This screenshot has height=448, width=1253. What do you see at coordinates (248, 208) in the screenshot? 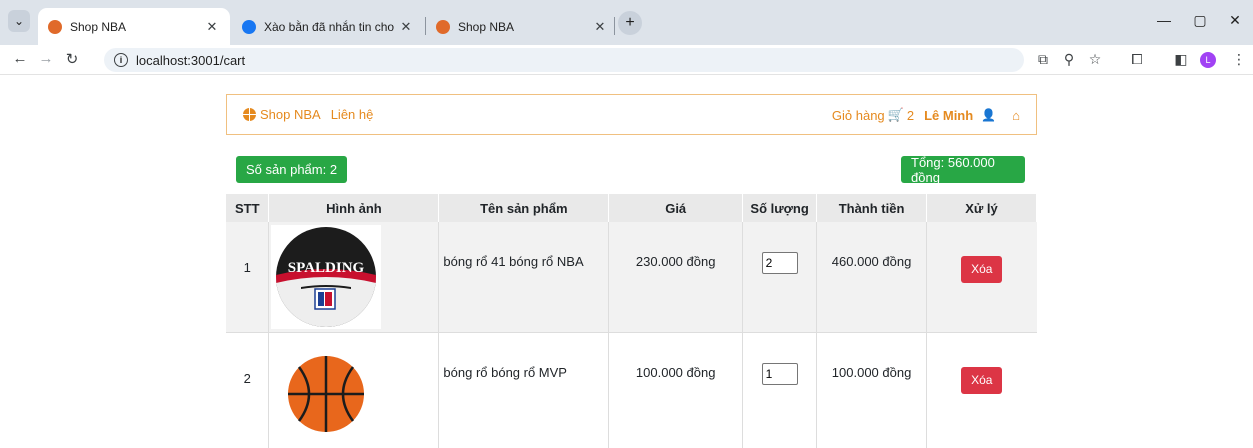
I see `header-stt: STT` at bounding box center [248, 208].